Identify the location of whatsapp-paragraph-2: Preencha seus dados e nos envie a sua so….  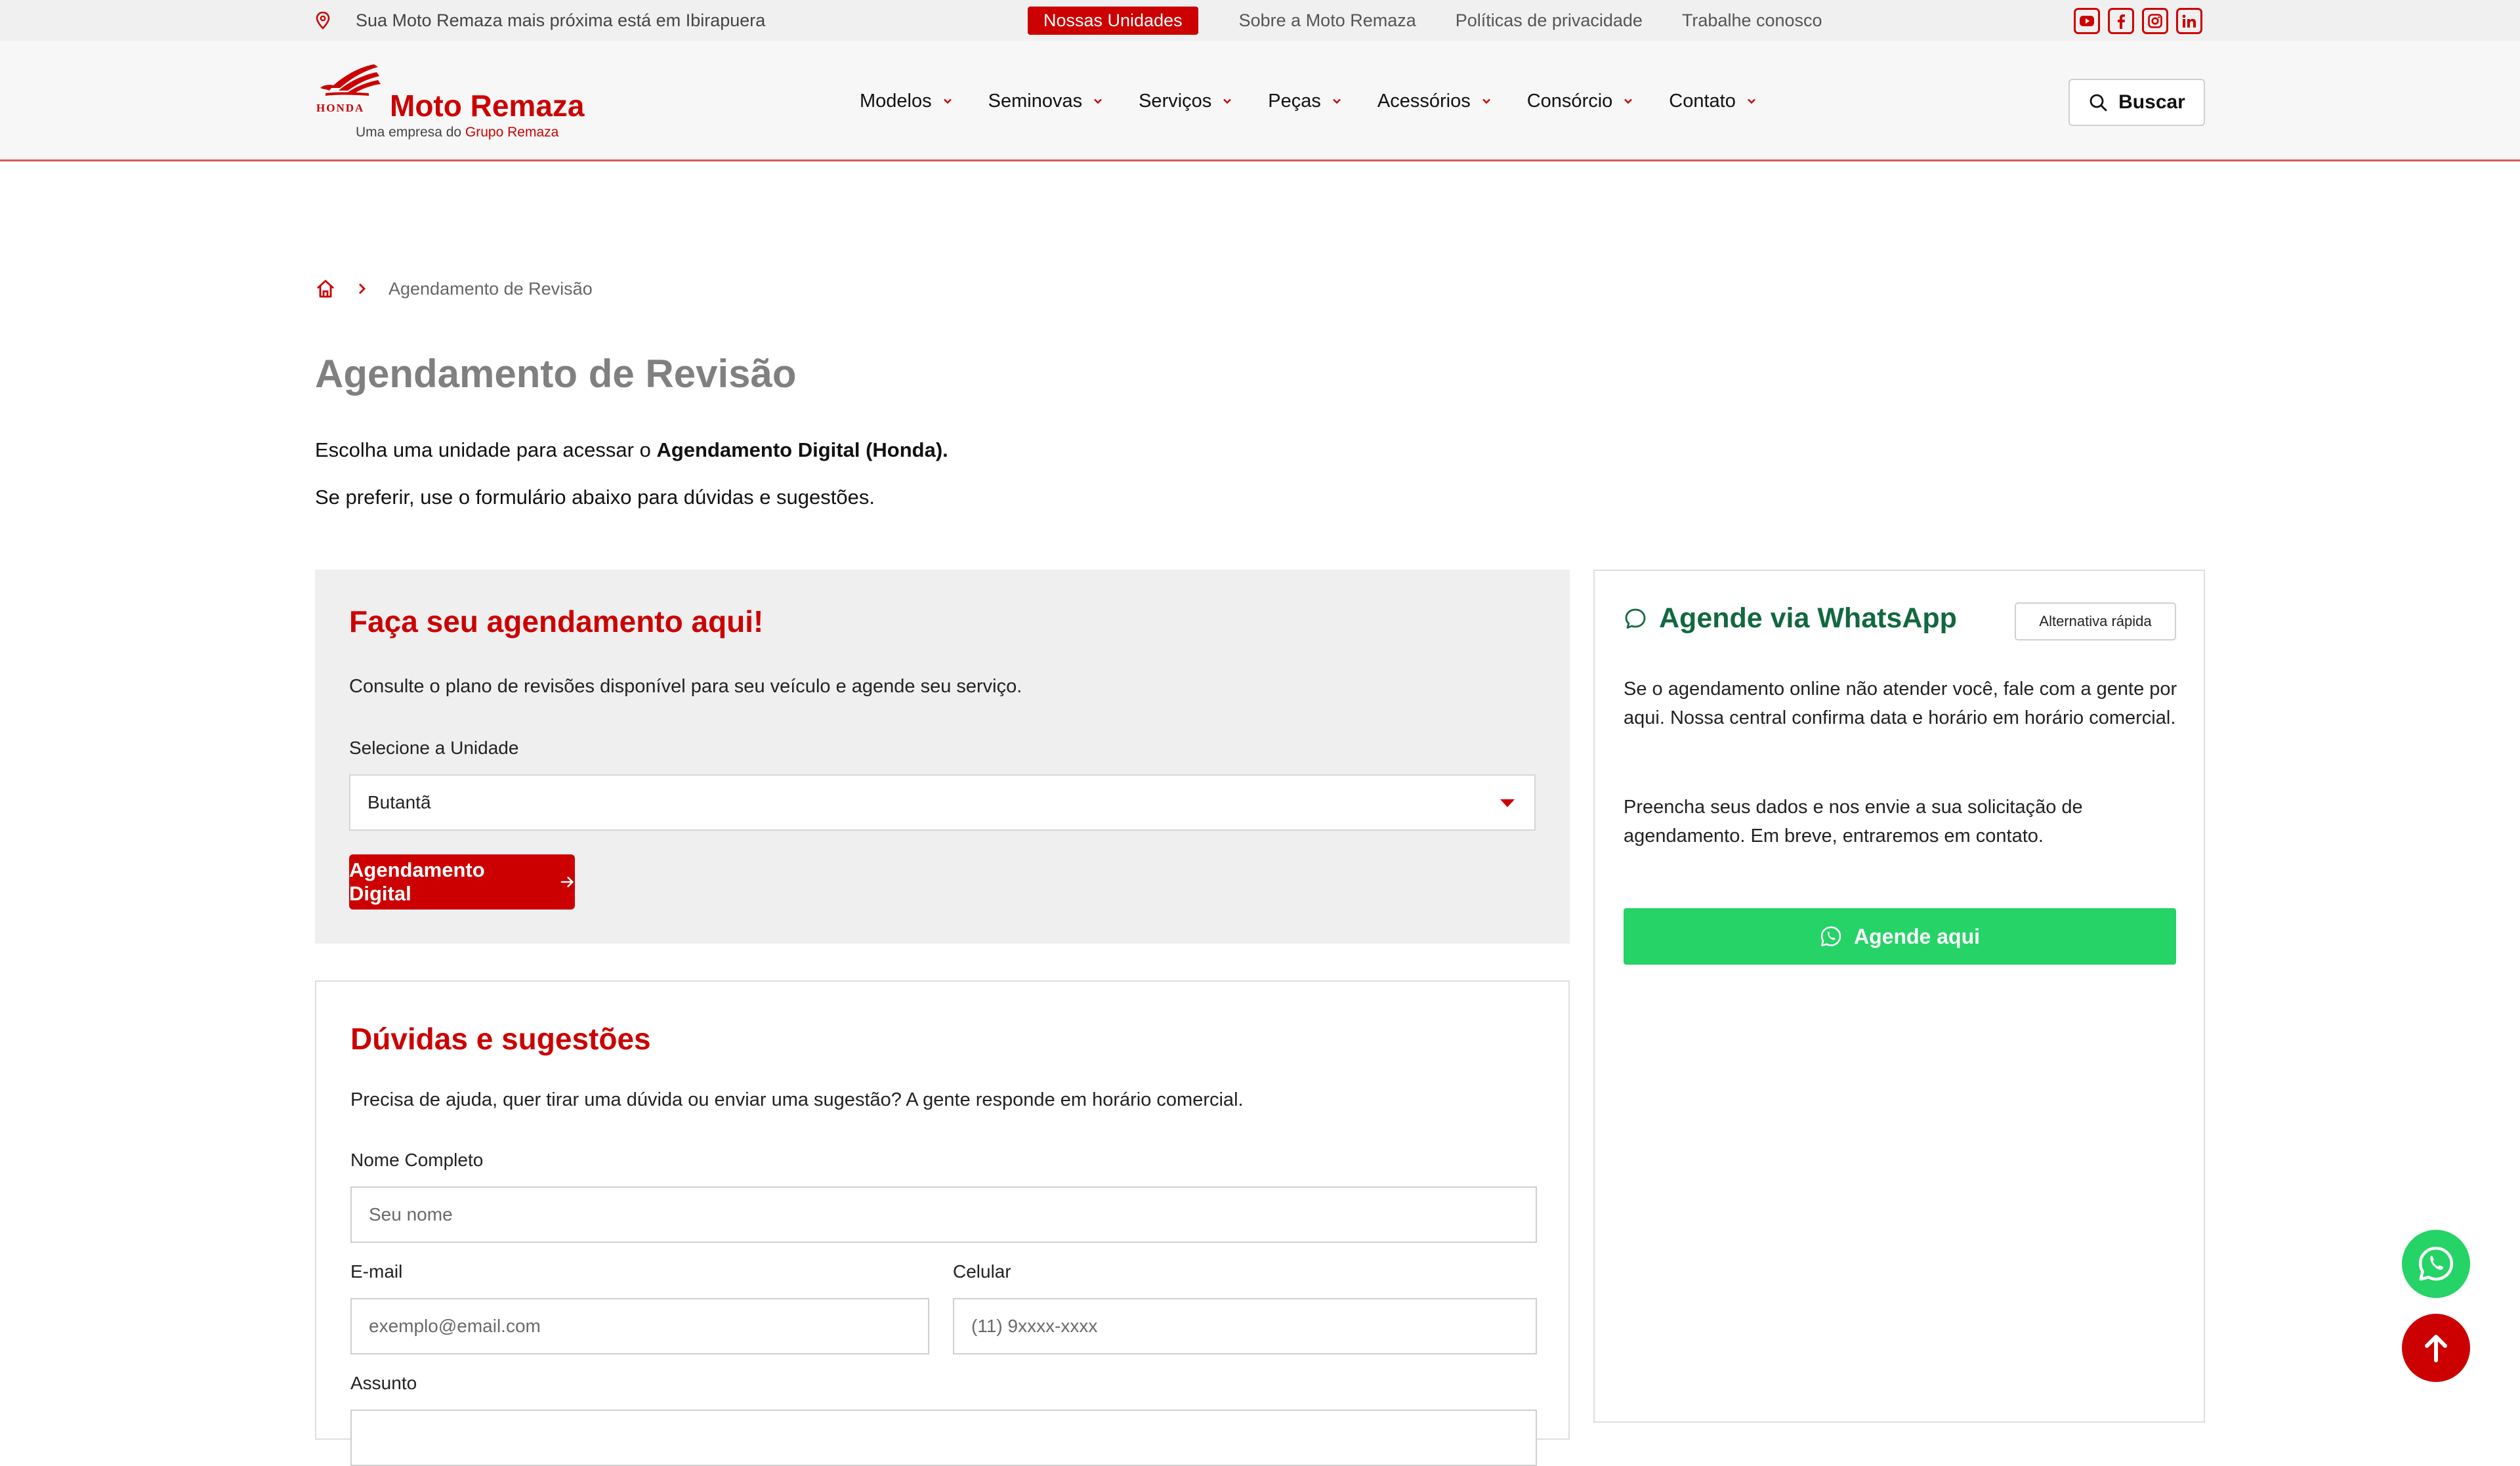
(1853, 822).